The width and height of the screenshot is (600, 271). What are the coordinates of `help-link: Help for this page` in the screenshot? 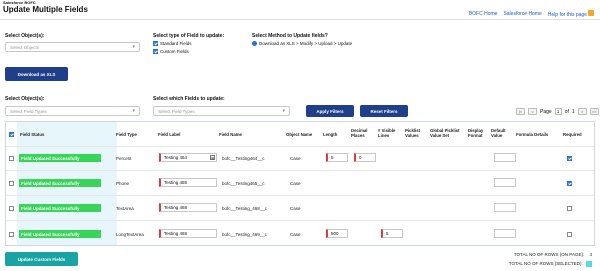 It's located at (567, 15).